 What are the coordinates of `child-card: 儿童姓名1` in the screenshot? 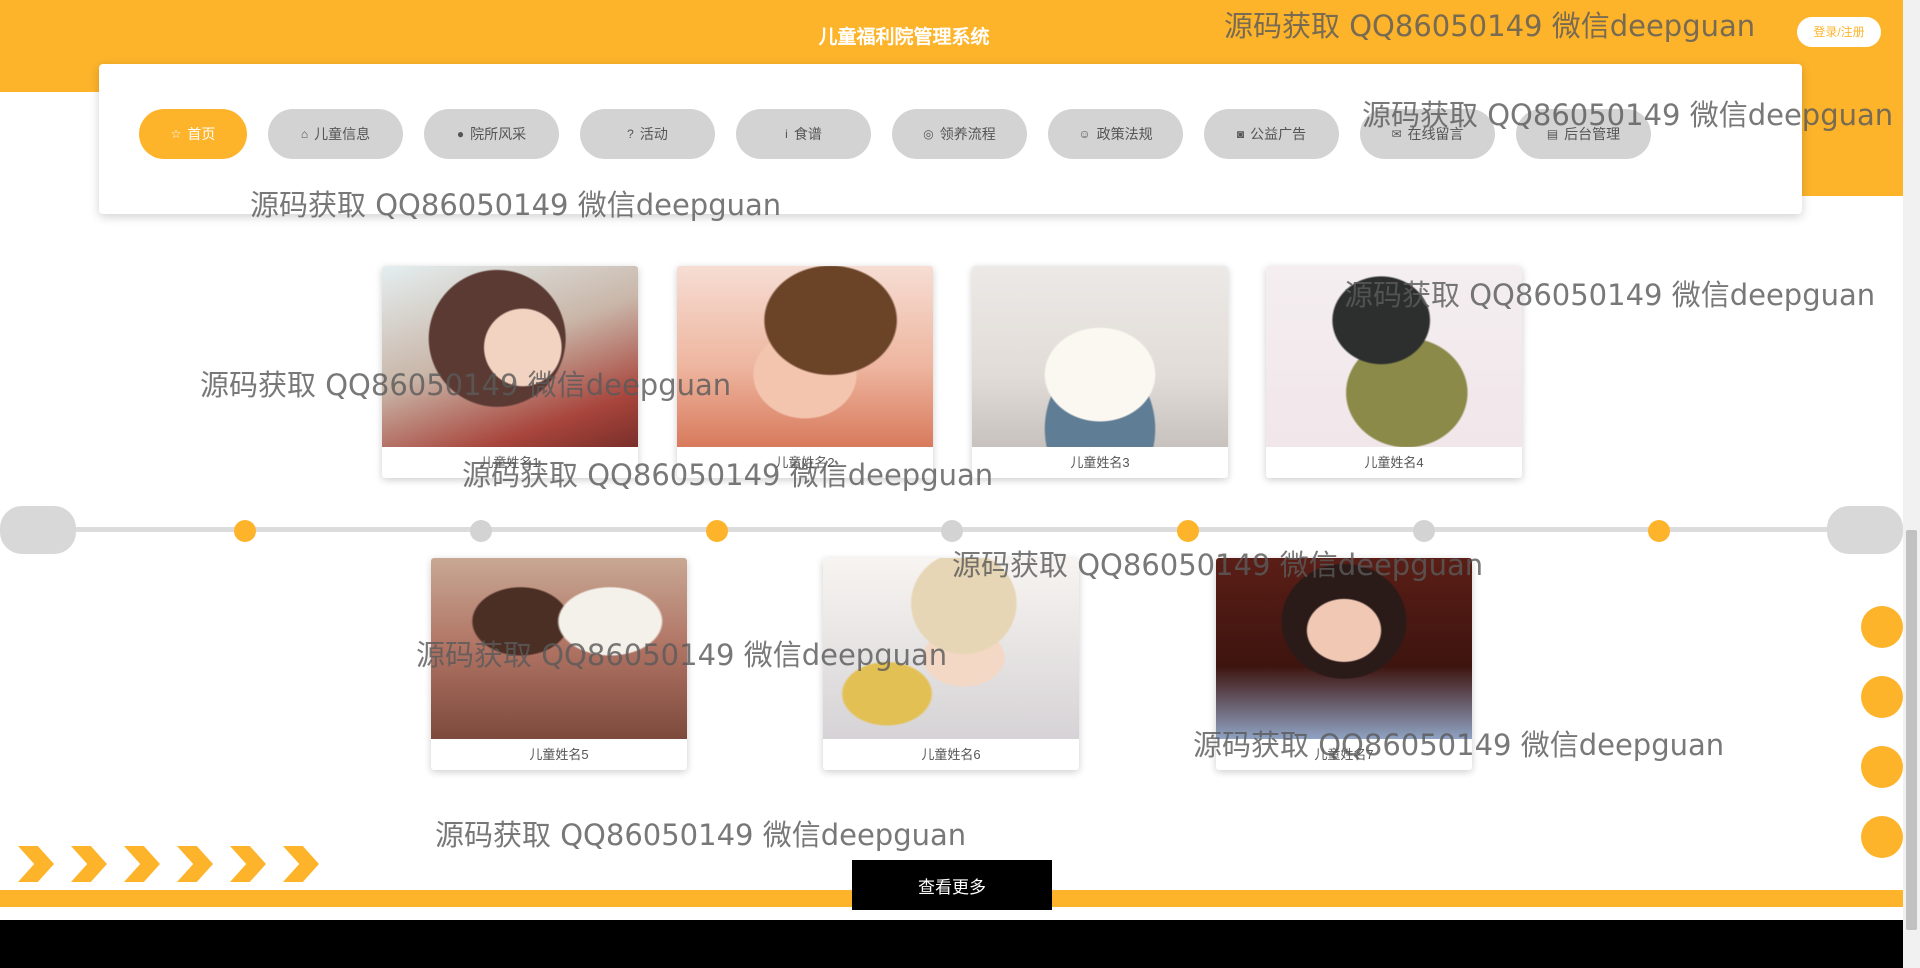 It's located at (510, 372).